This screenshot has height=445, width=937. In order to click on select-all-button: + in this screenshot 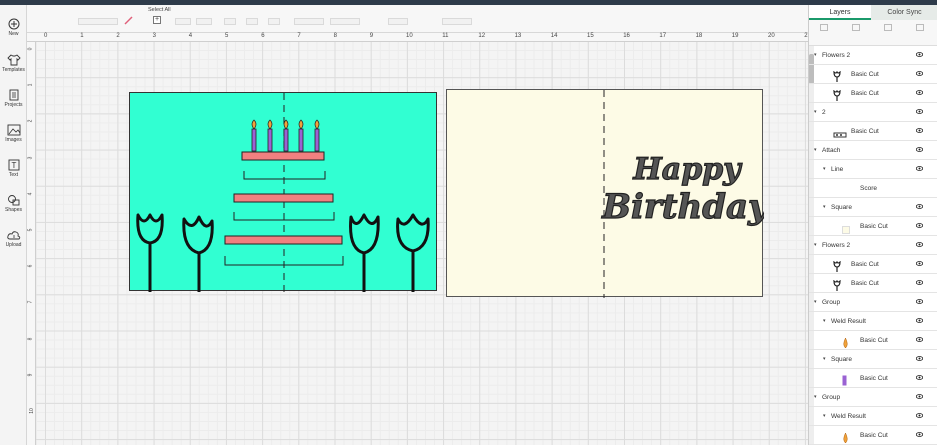, I will do `click(157, 20)`.